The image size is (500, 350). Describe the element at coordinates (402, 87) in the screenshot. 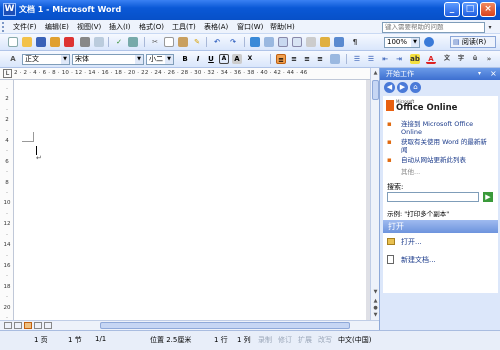

I see `forward-icon: ▶` at that location.